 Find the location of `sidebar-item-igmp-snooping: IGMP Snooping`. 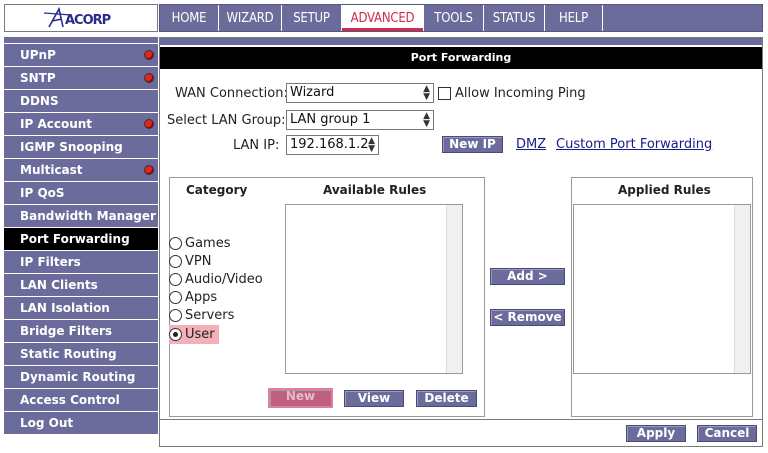

sidebar-item-igmp-snooping: IGMP Snooping is located at coordinates (81, 147).